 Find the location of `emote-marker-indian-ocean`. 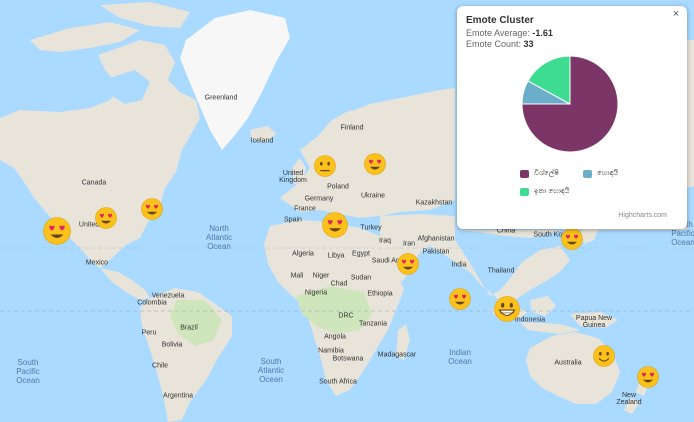

emote-marker-indian-ocean is located at coordinates (460, 299).